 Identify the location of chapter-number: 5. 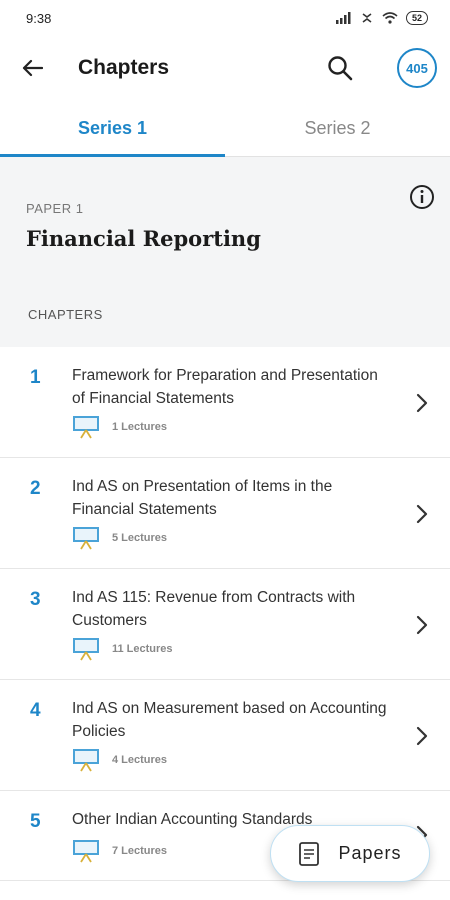
(35, 821).